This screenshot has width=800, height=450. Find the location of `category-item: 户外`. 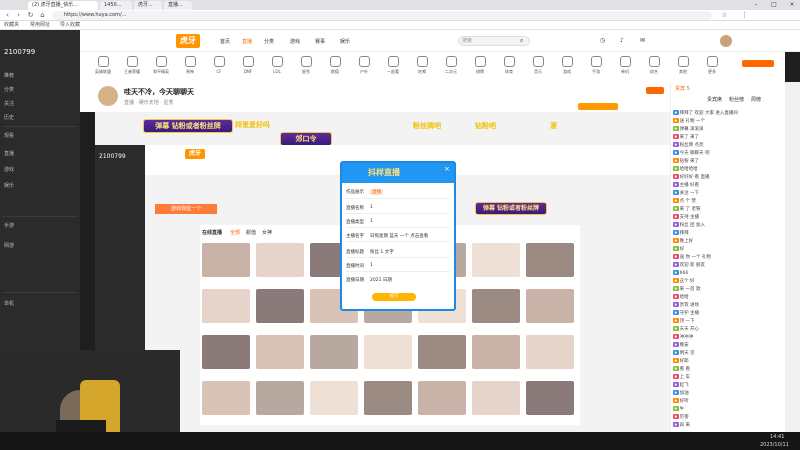

category-item: 户外 is located at coordinates (364, 65).